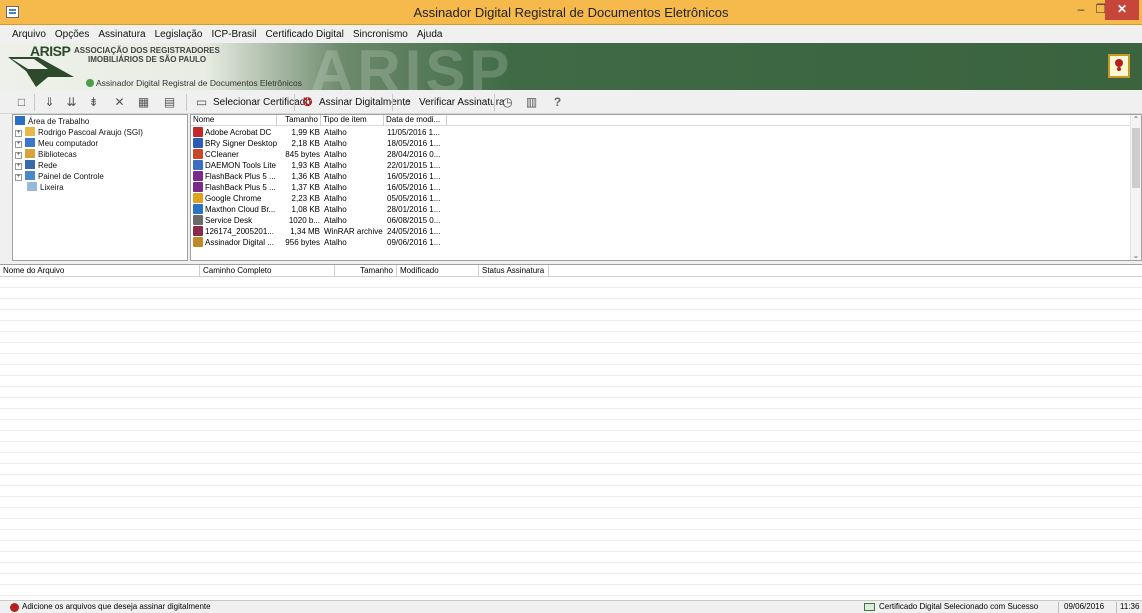 This screenshot has height=613, width=1142. I want to click on view-signature-button: ▤, so click(171, 102).